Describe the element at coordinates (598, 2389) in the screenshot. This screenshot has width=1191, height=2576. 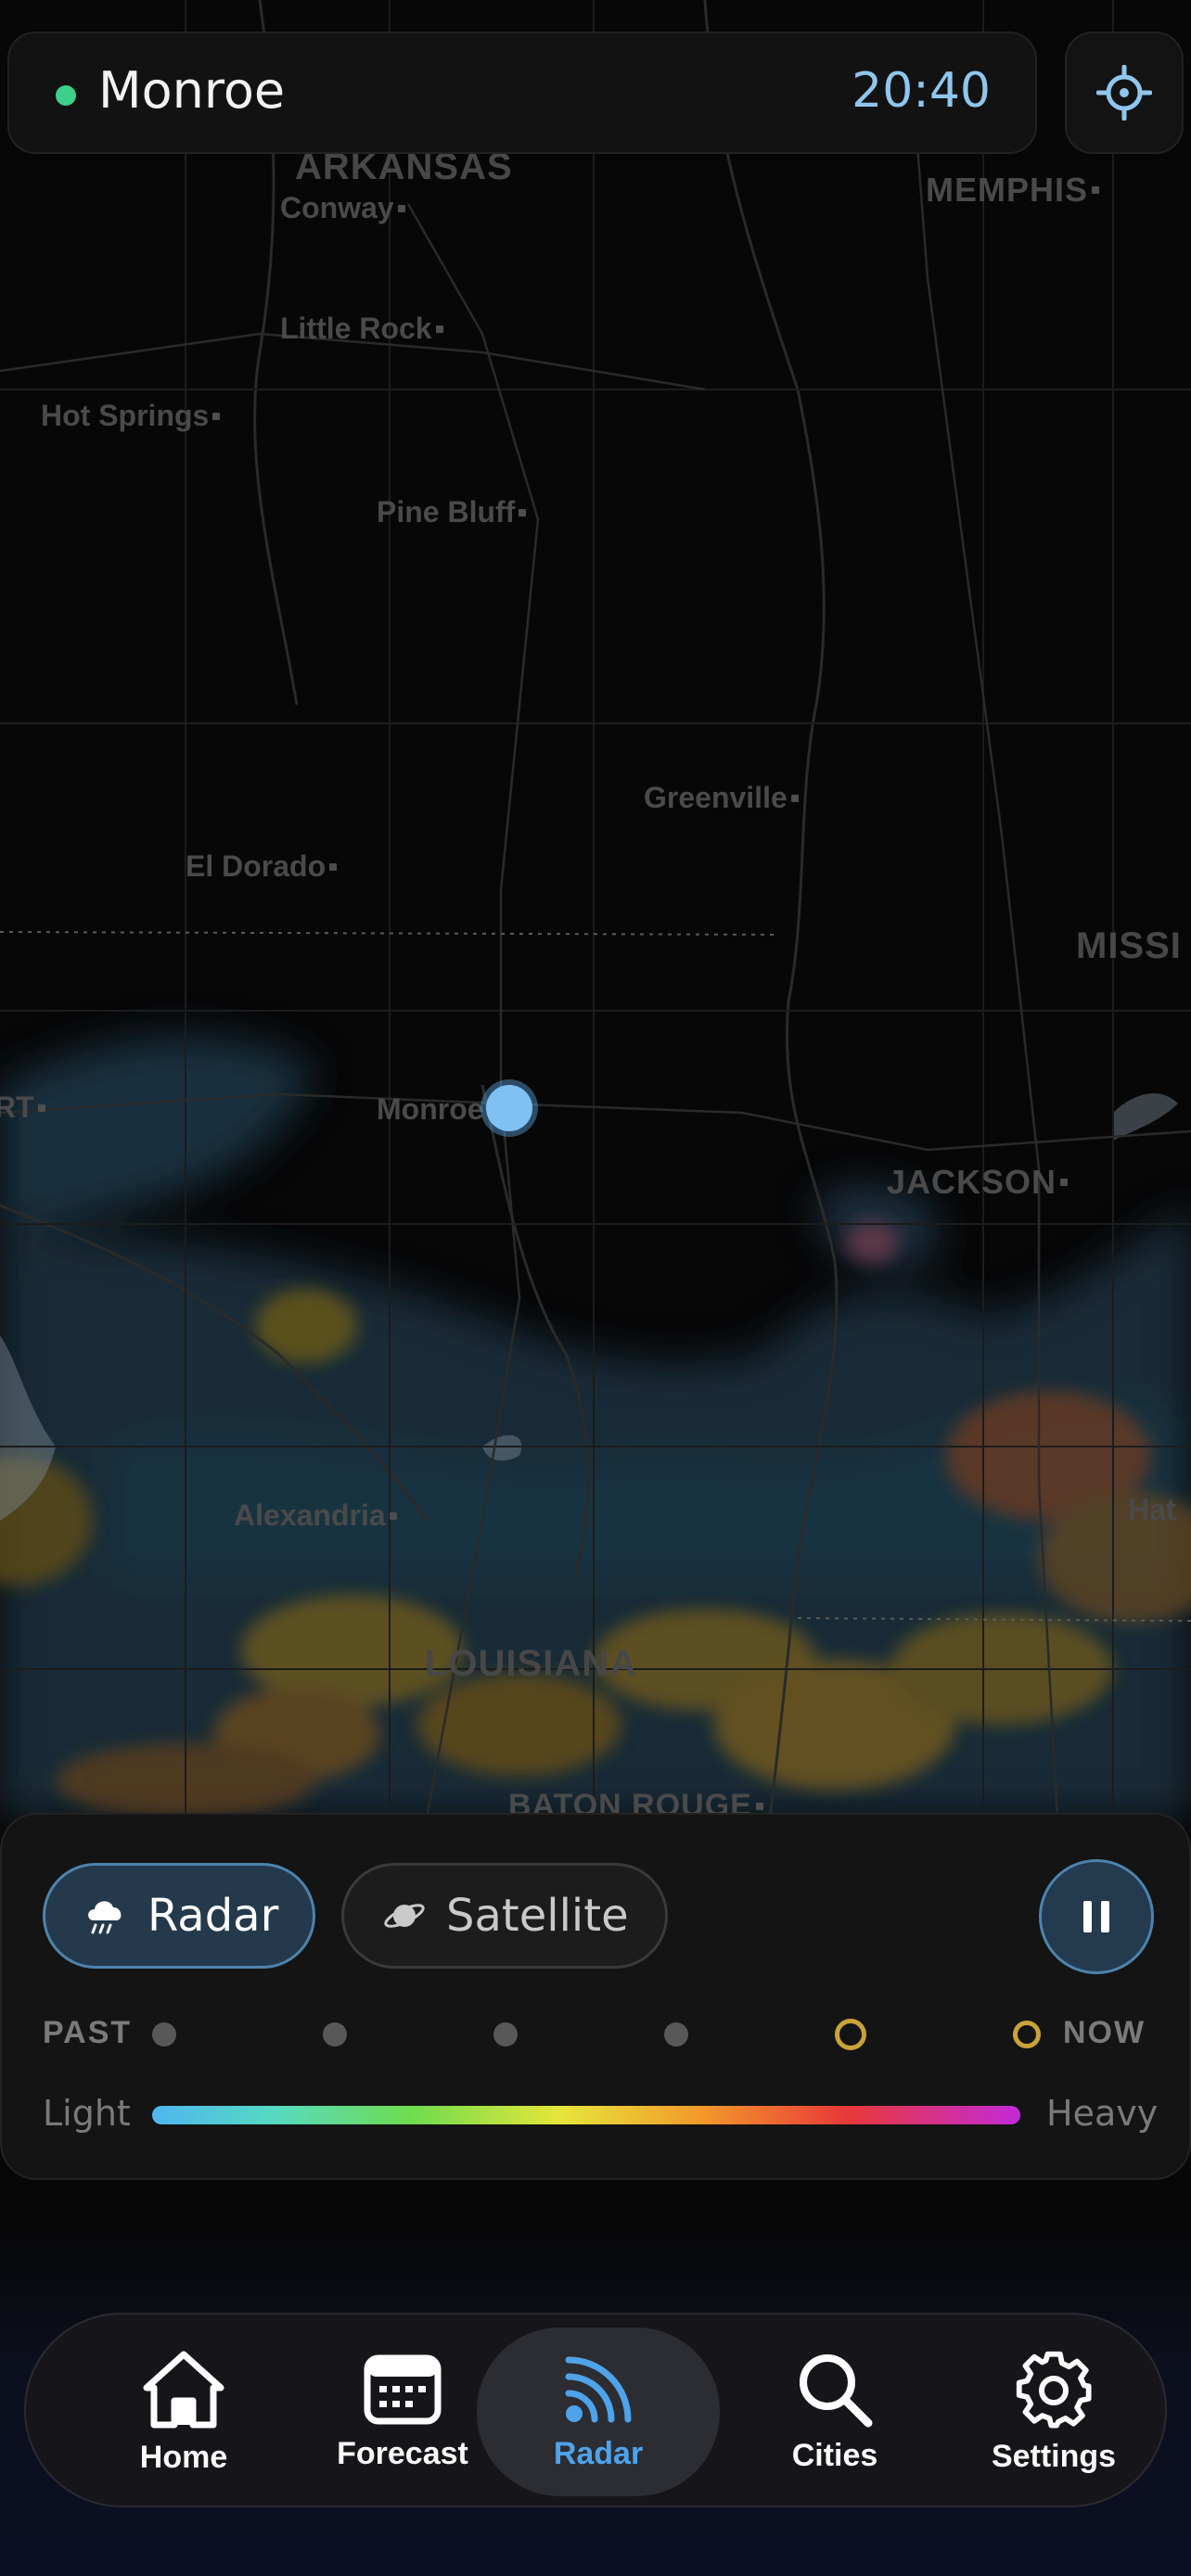
I see `radar-icon` at that location.